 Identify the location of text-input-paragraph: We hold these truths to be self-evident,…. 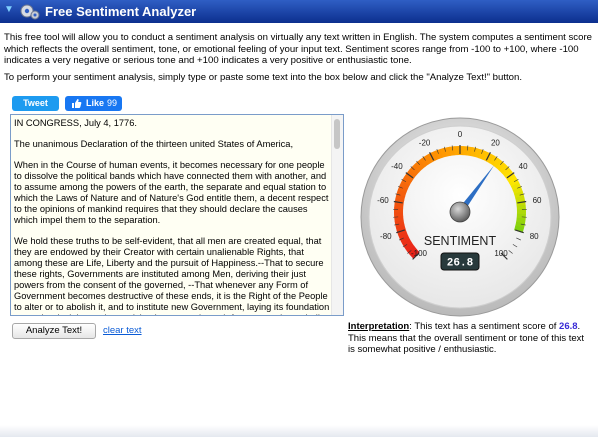
(172, 275).